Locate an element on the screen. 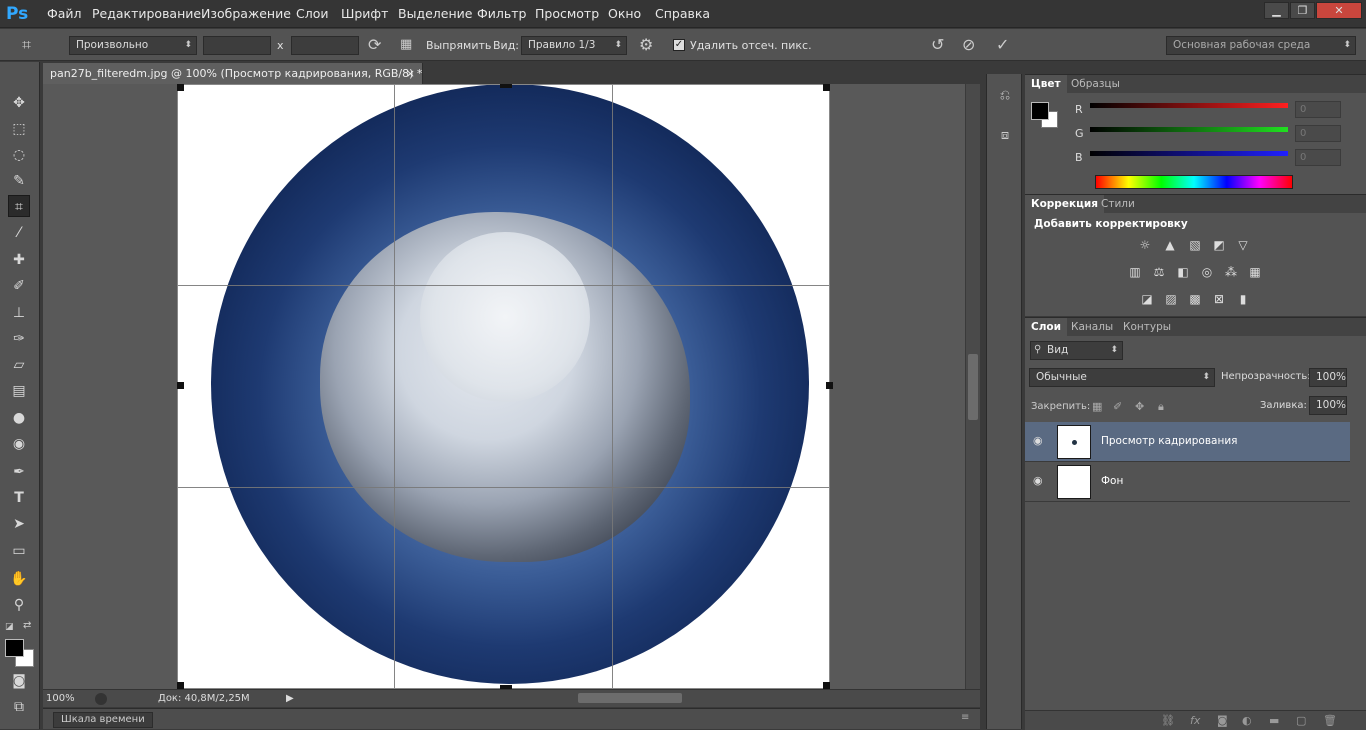 Image resolution: width=1366 pixels, height=730 pixels. tab-channels: Каналы is located at coordinates (1092, 327).